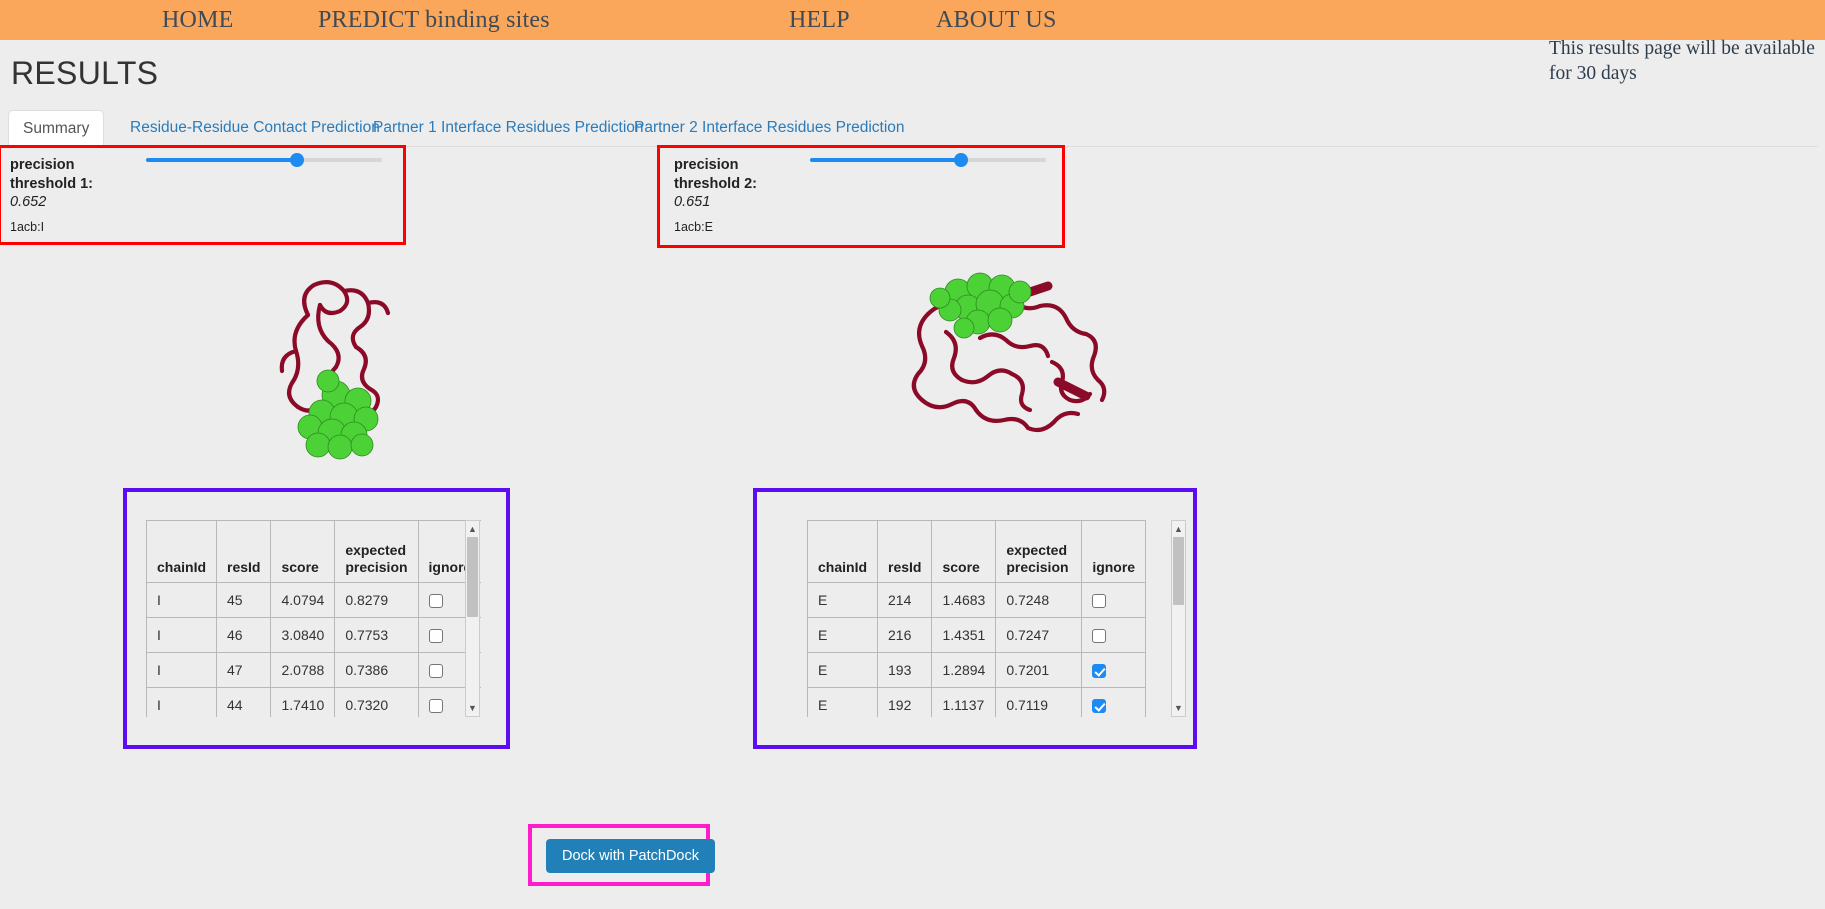  Describe the element at coordinates (630, 856) in the screenshot. I see `dock-with-patchdock-button: Dock with PatchDock` at that location.